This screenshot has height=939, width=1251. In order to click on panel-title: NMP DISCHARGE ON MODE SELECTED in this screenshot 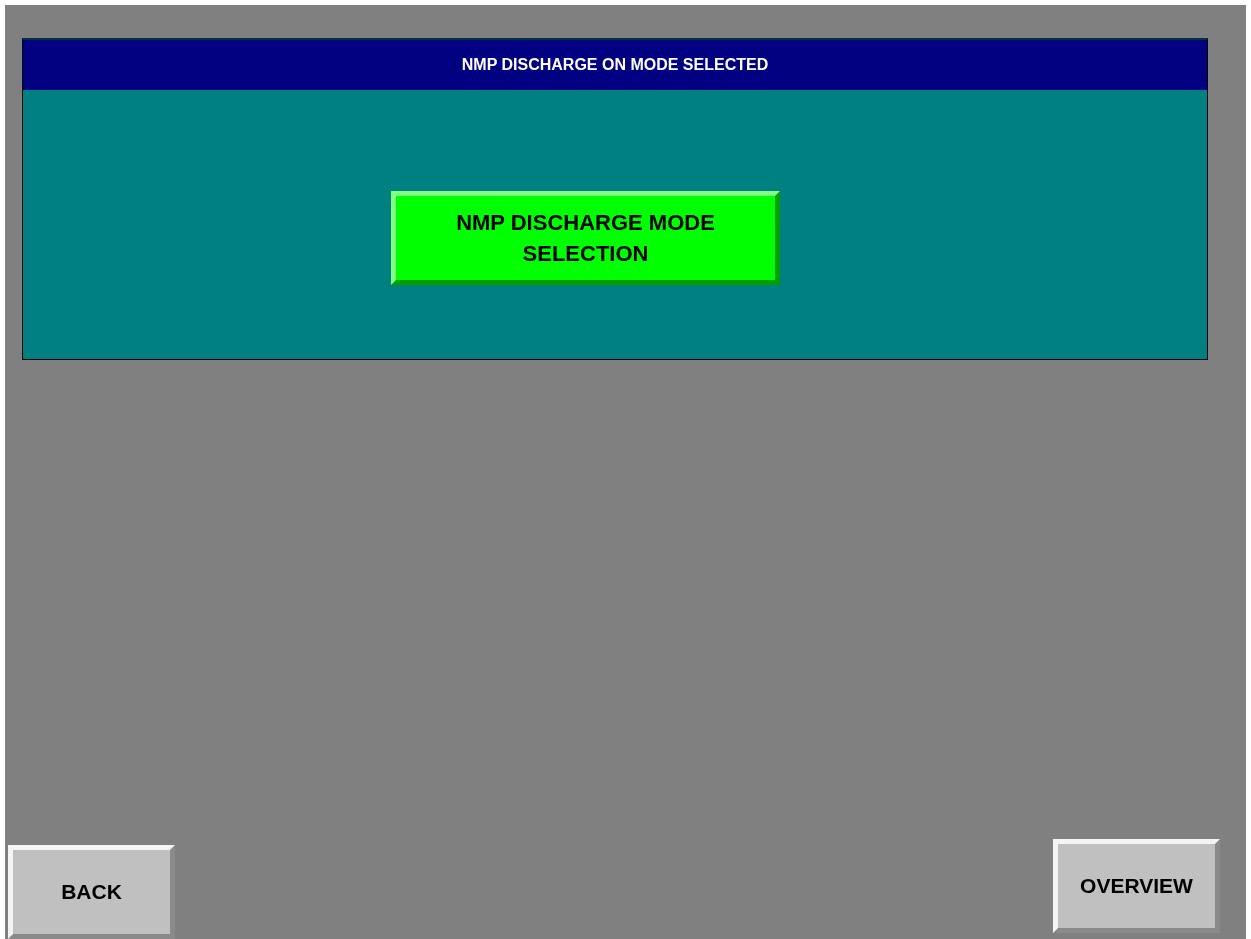, I will do `click(615, 65)`.